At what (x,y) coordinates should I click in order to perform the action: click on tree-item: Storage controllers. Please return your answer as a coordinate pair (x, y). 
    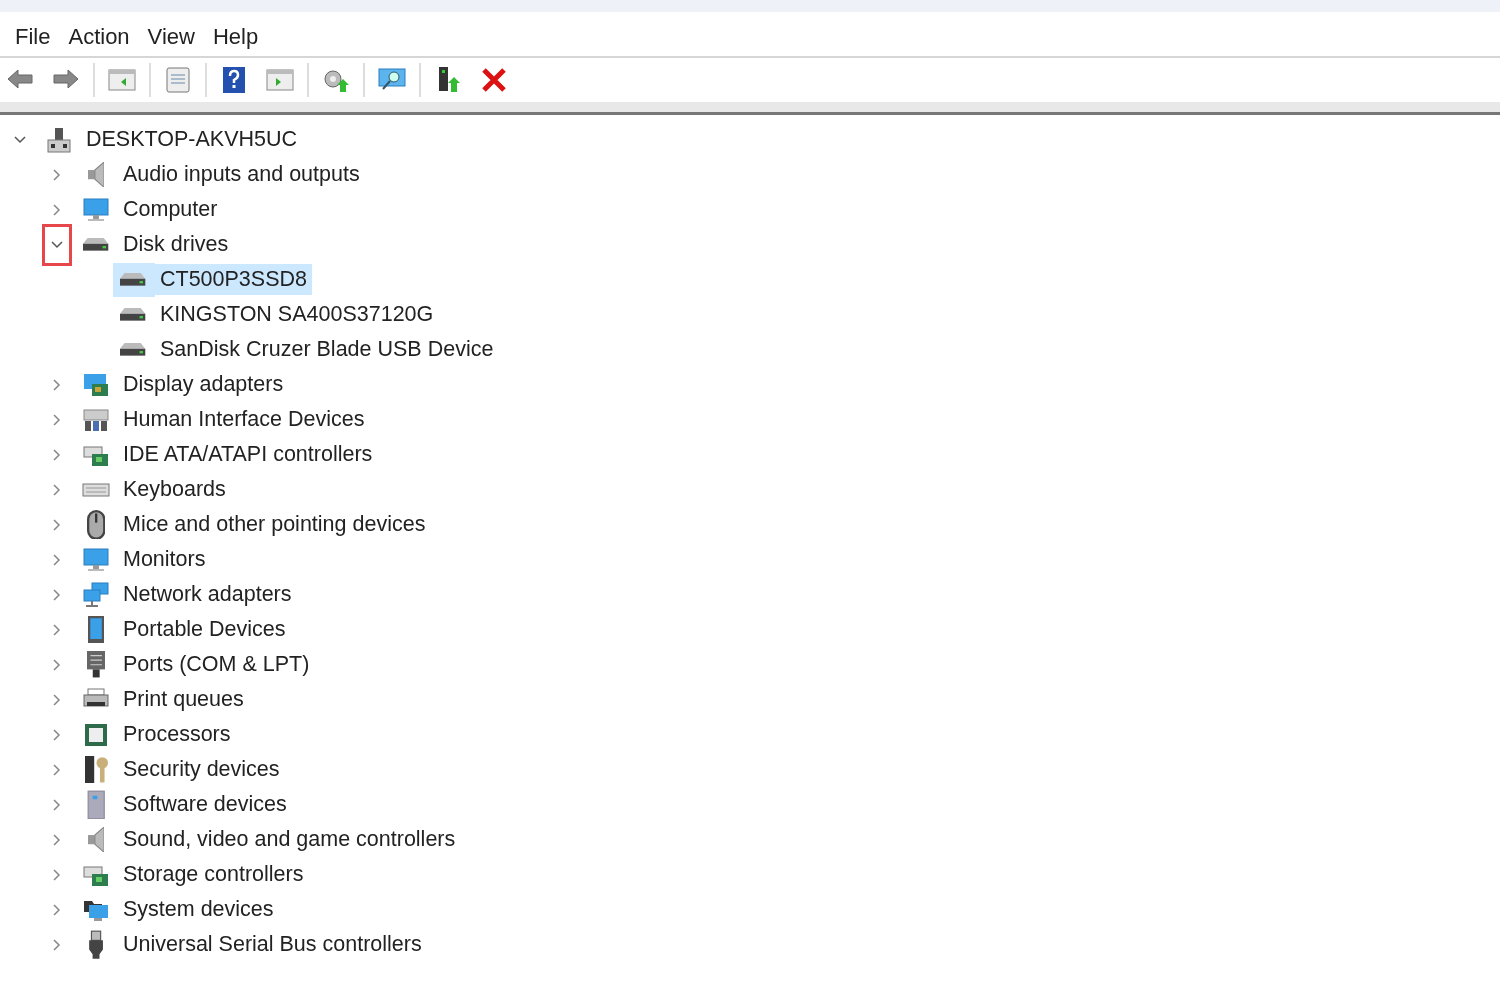
    Looking at the image, I should click on (213, 874).